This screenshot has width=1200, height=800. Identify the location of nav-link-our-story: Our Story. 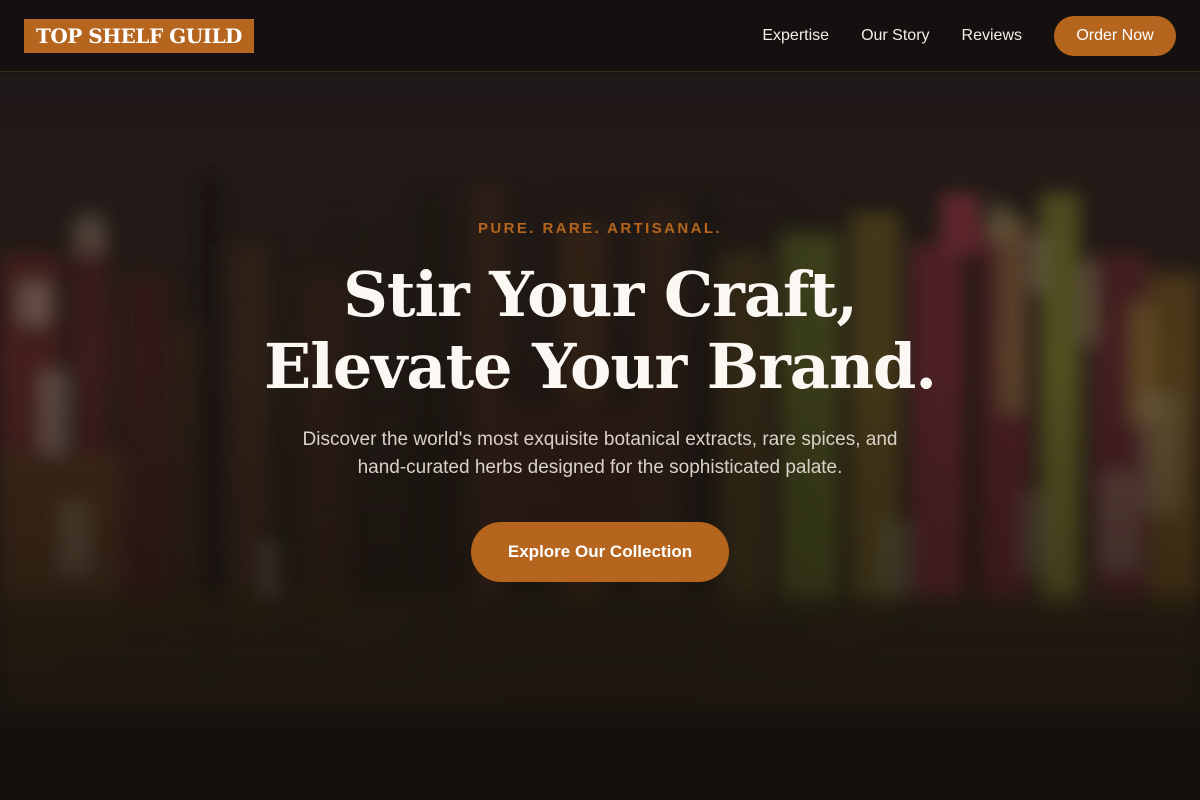
(895, 36).